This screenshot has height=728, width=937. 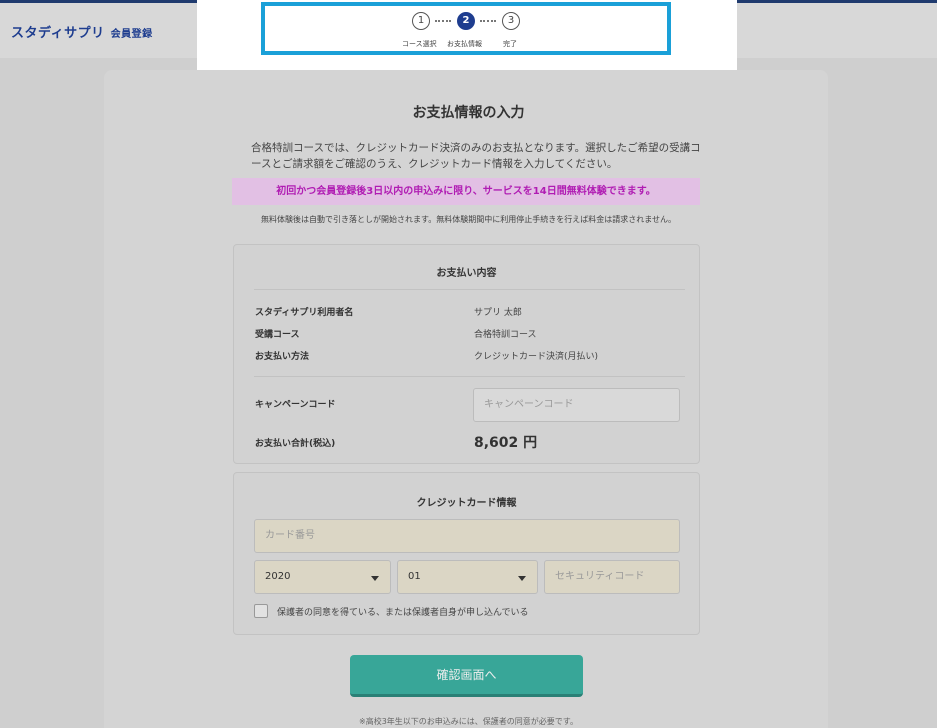 What do you see at coordinates (498, 313) in the screenshot?
I see `user-name-value: サプリ 太郎` at bounding box center [498, 313].